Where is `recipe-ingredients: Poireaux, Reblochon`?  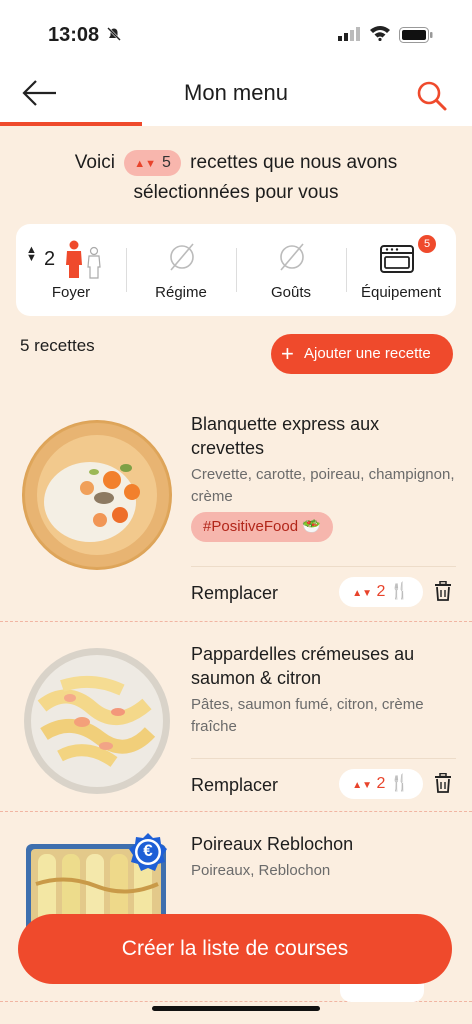 recipe-ingredients: Poireaux, Reblochon is located at coordinates (261, 870).